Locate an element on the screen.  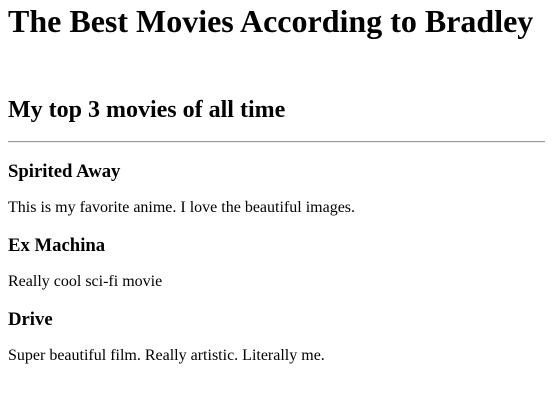
movie-title: Drive is located at coordinates (30, 319).